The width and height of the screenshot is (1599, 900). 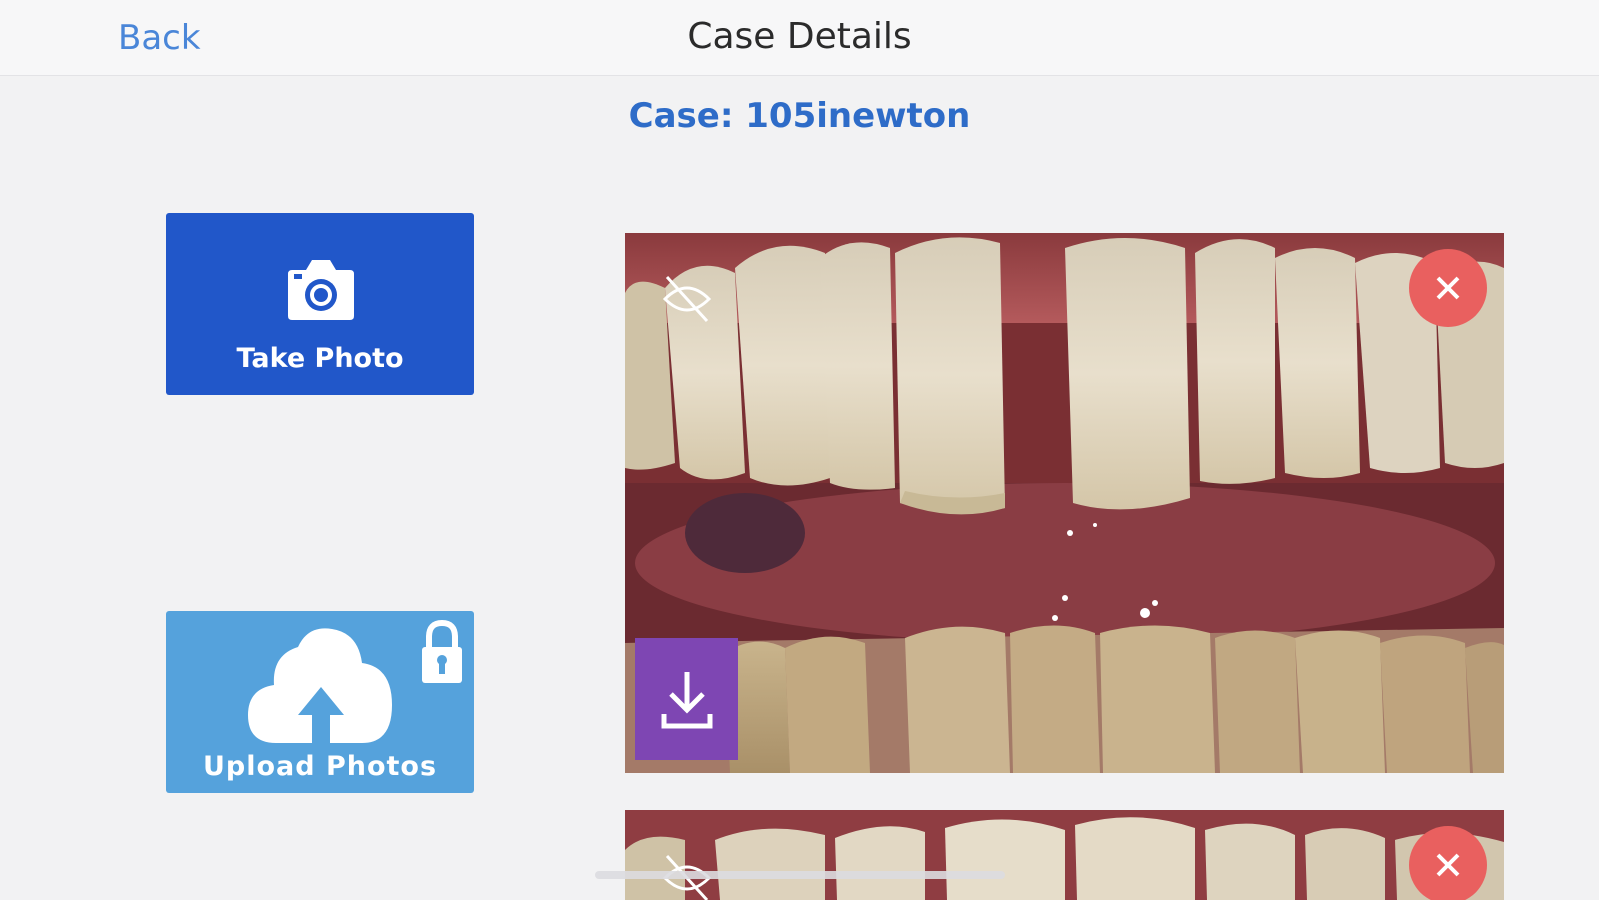 I want to click on take-photo-button: Take Photo, so click(x=320, y=304).